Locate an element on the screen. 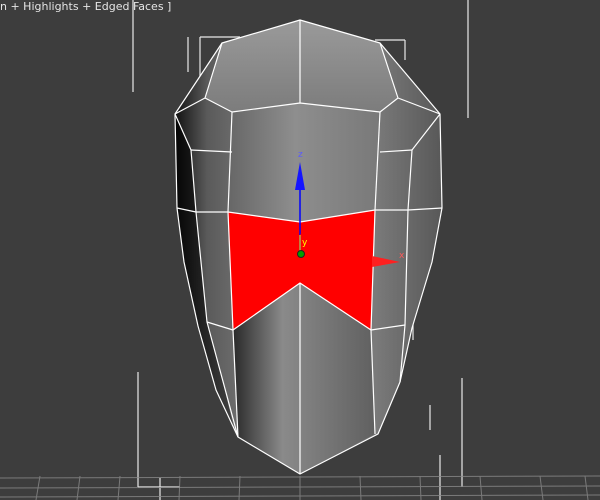 Image resolution: width=600 pixels, height=500 pixels. gizmo-z-label: z is located at coordinates (300, 155).